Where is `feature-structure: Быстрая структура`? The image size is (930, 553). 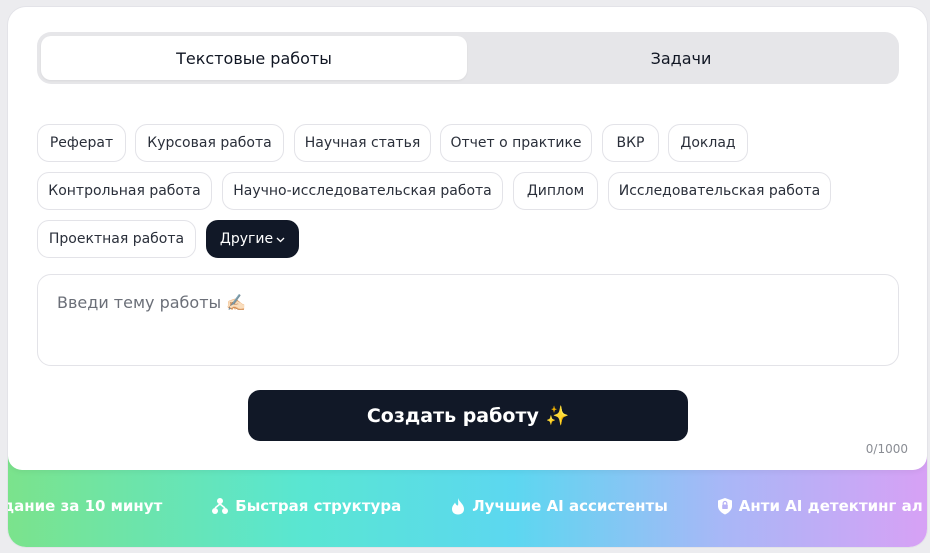
feature-structure: Быстрая структура is located at coordinates (306, 506).